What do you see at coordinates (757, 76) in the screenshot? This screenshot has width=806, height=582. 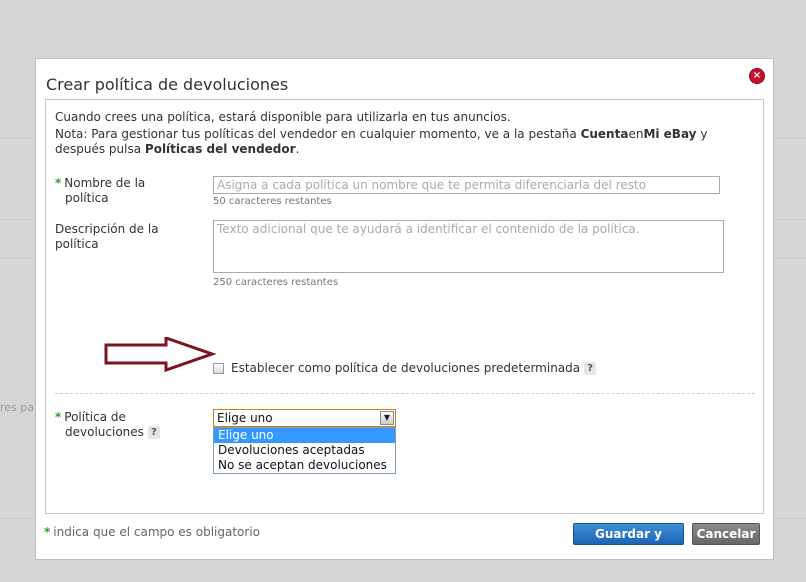 I see `close-icon: ×` at bounding box center [757, 76].